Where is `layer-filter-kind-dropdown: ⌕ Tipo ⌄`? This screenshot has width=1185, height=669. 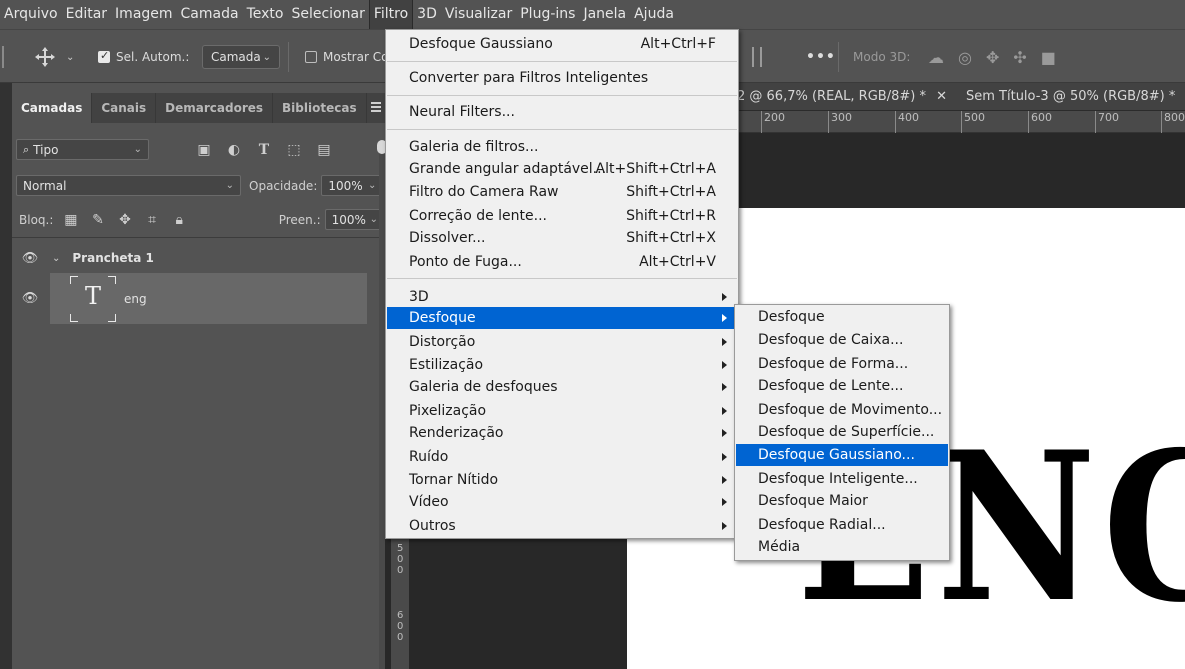 layer-filter-kind-dropdown: ⌕ Tipo ⌄ is located at coordinates (82, 149).